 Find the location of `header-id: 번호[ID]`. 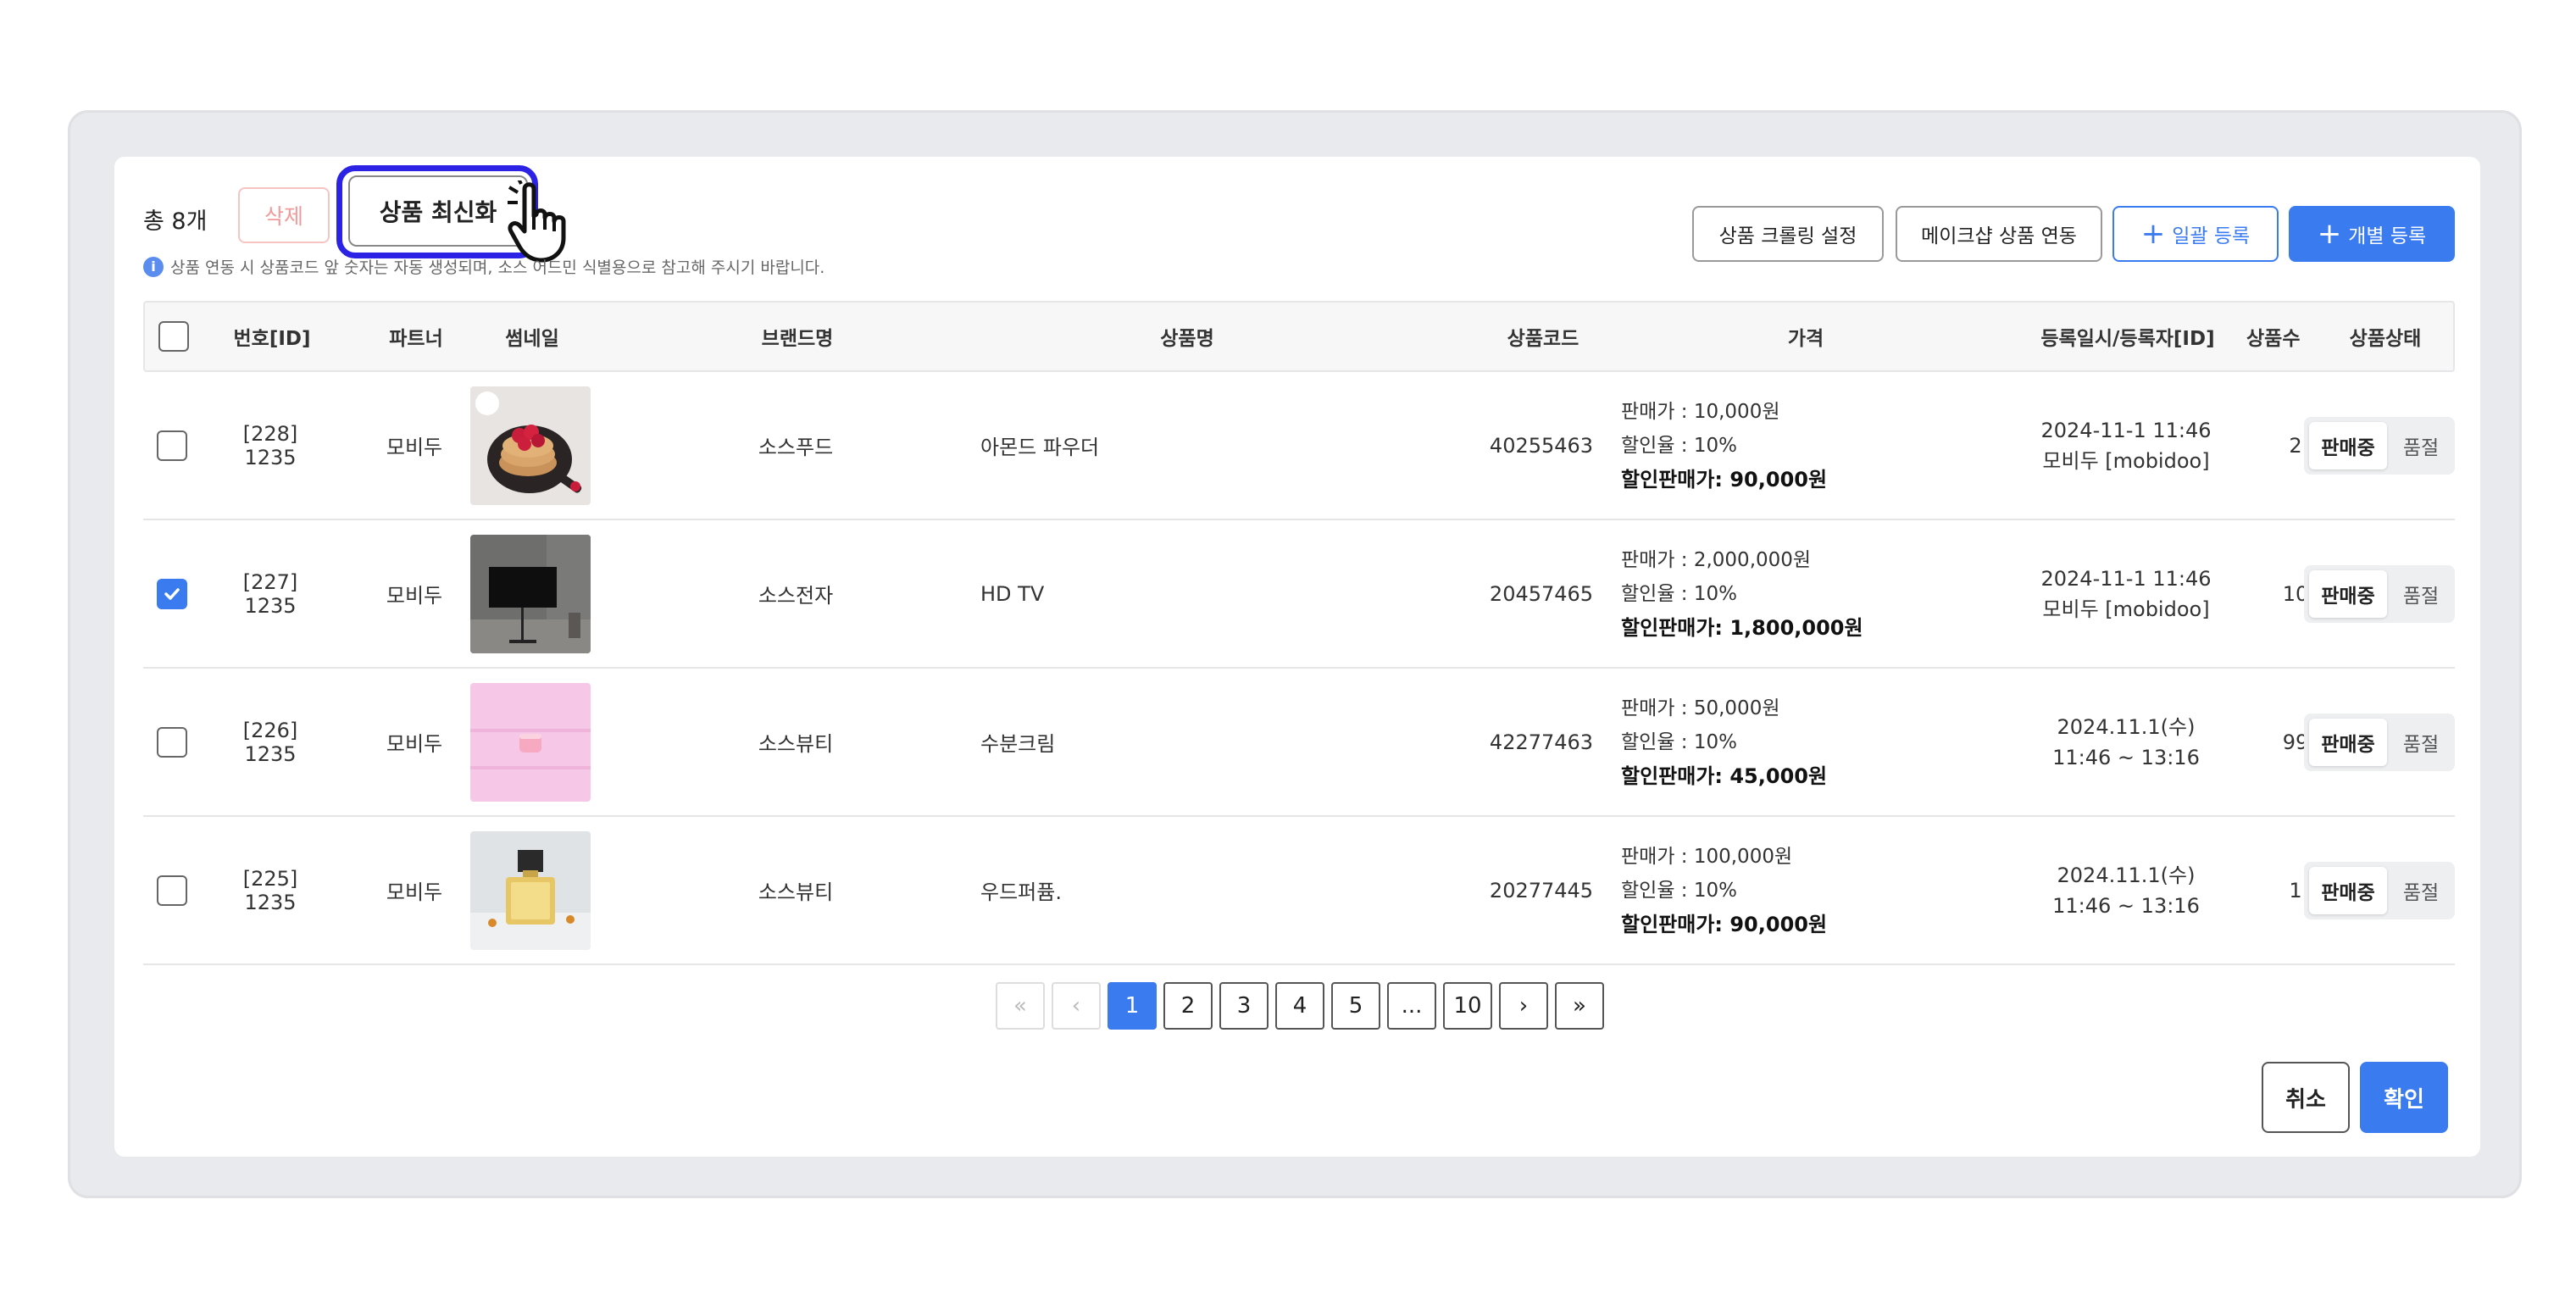

header-id: 번호[ID] is located at coordinates (272, 336).